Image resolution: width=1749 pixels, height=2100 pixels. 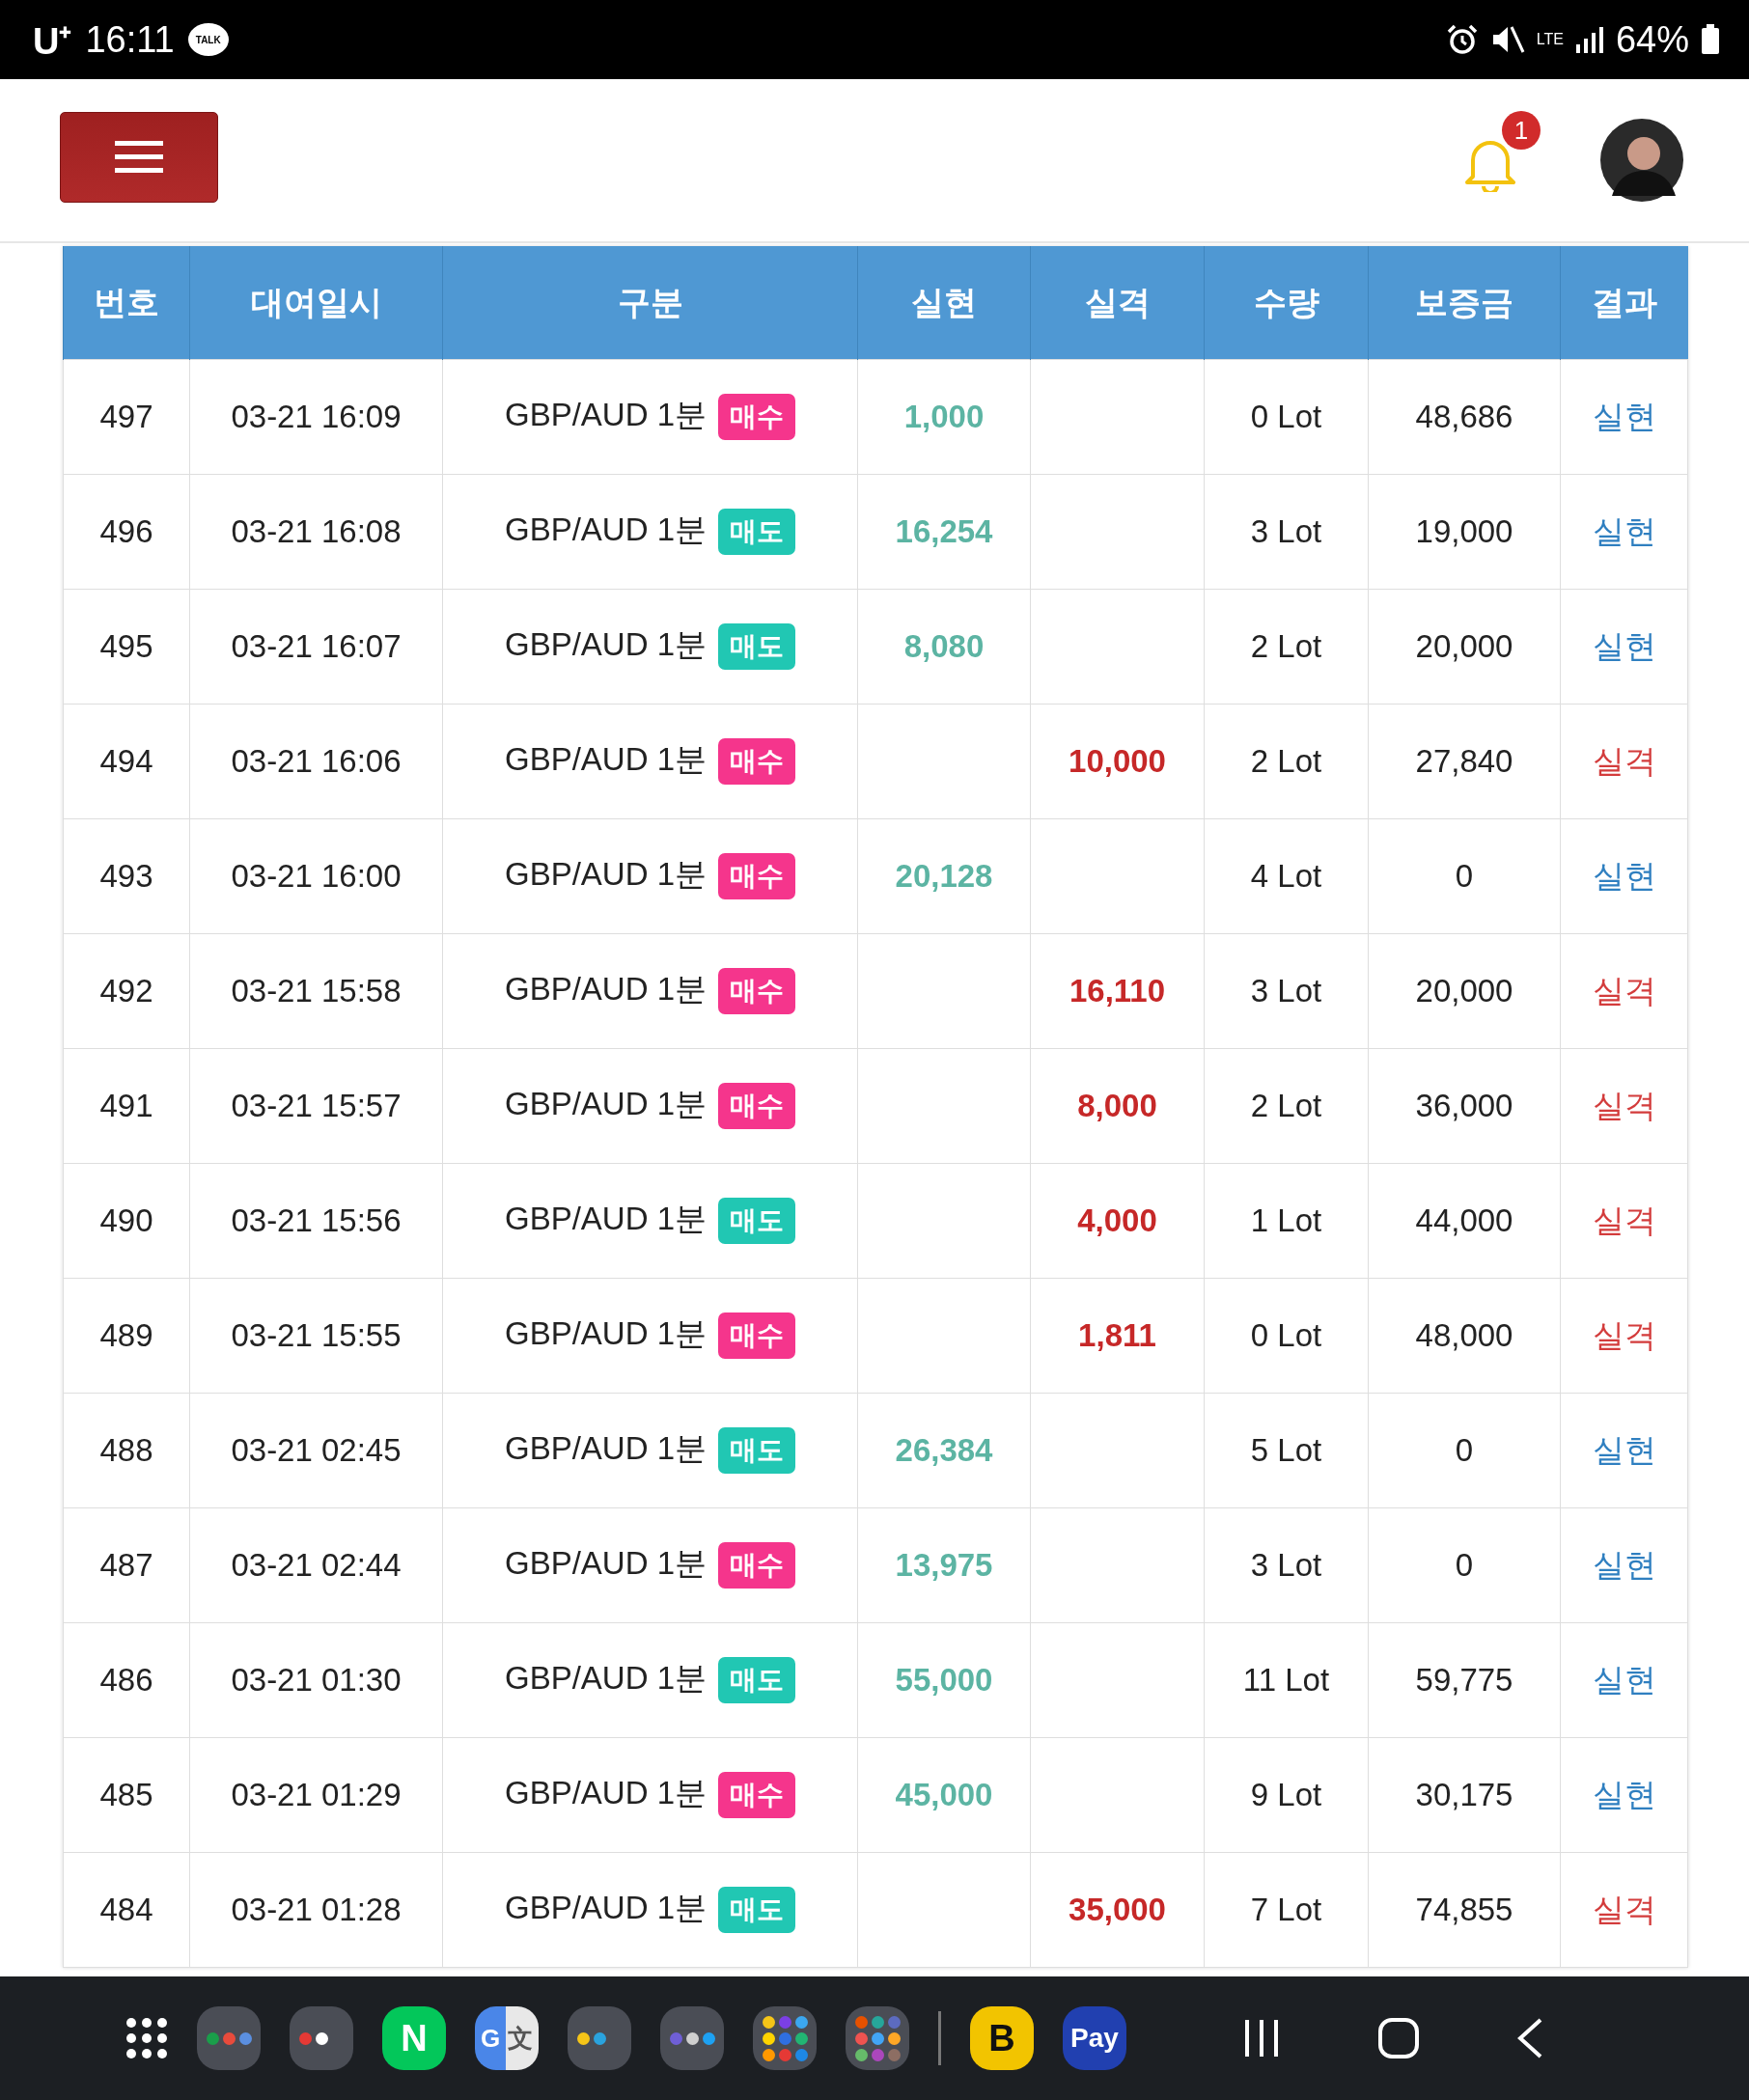 I want to click on column-header: 대여일시, so click(x=316, y=301).